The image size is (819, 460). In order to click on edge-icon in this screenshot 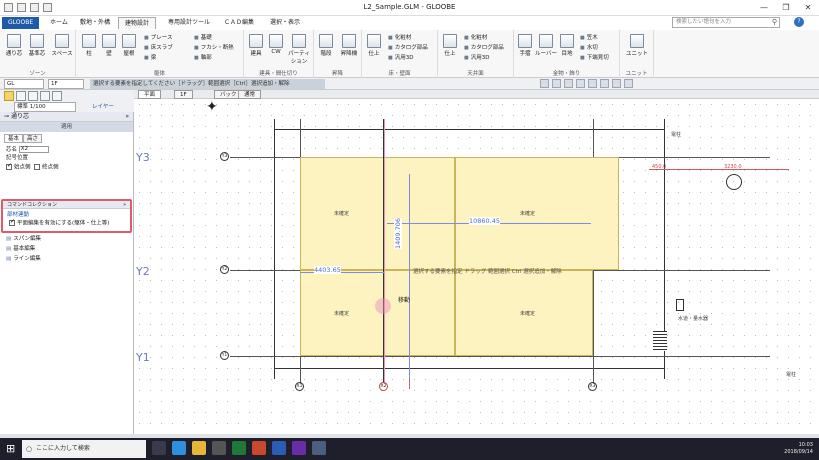, I will do `click(179, 448)`.